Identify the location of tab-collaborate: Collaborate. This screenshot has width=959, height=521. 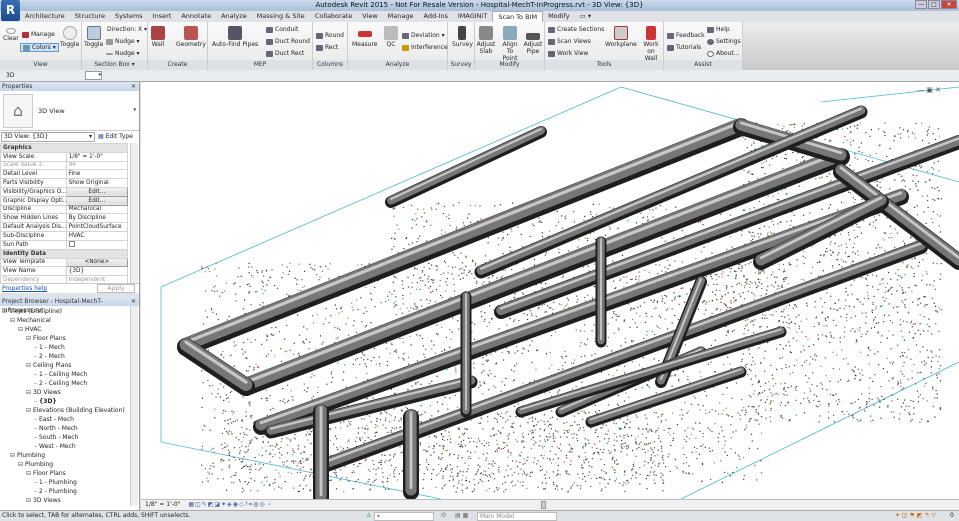
(333, 16).